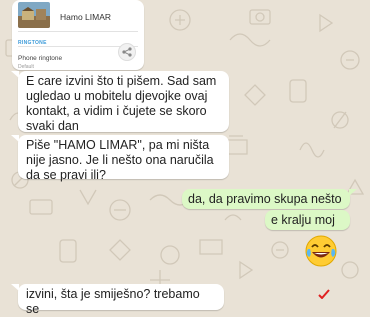  What do you see at coordinates (78, 56) in the screenshot?
I see `ringtone-footer: Phone ringtone Default` at bounding box center [78, 56].